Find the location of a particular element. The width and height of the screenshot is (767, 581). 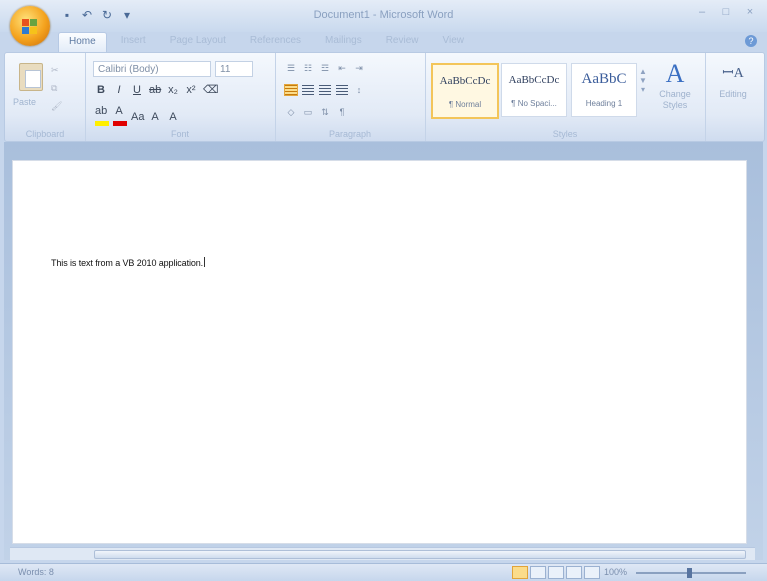

horizontal-scrollbar is located at coordinates (382, 553).